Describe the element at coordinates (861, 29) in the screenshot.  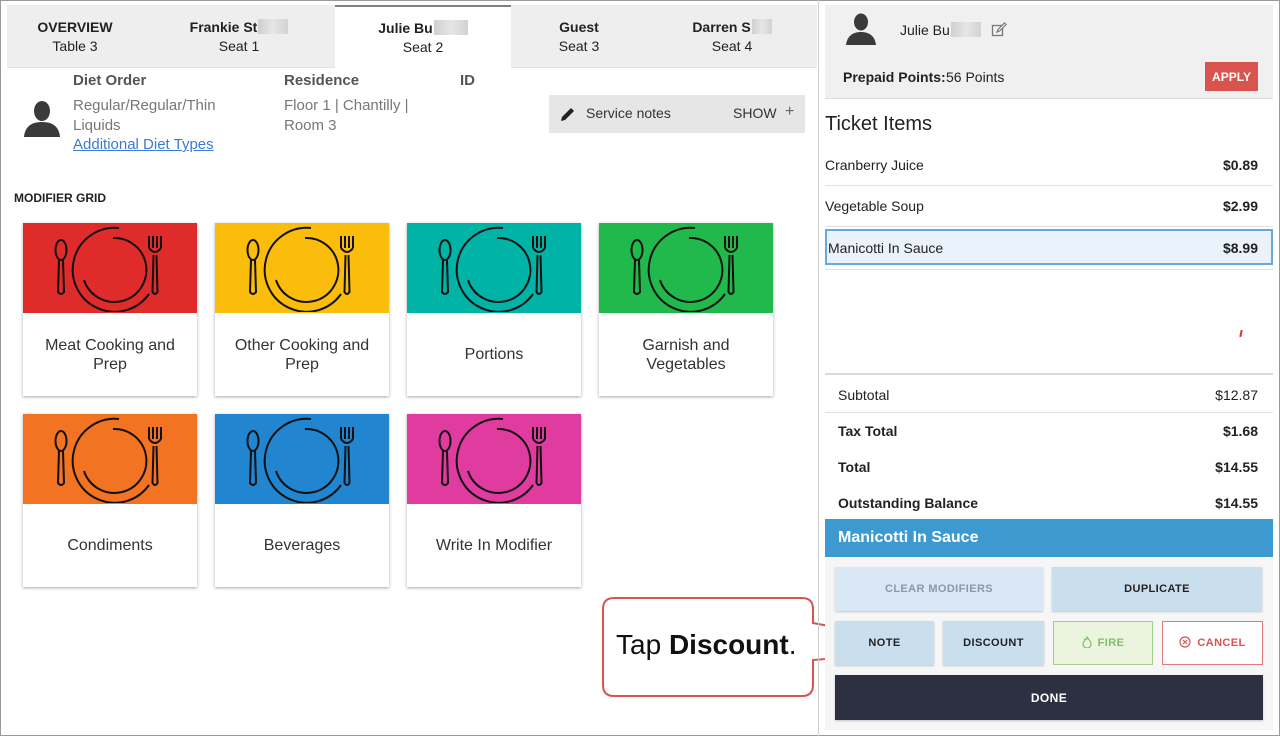
I see `guest-avatar-icon` at that location.